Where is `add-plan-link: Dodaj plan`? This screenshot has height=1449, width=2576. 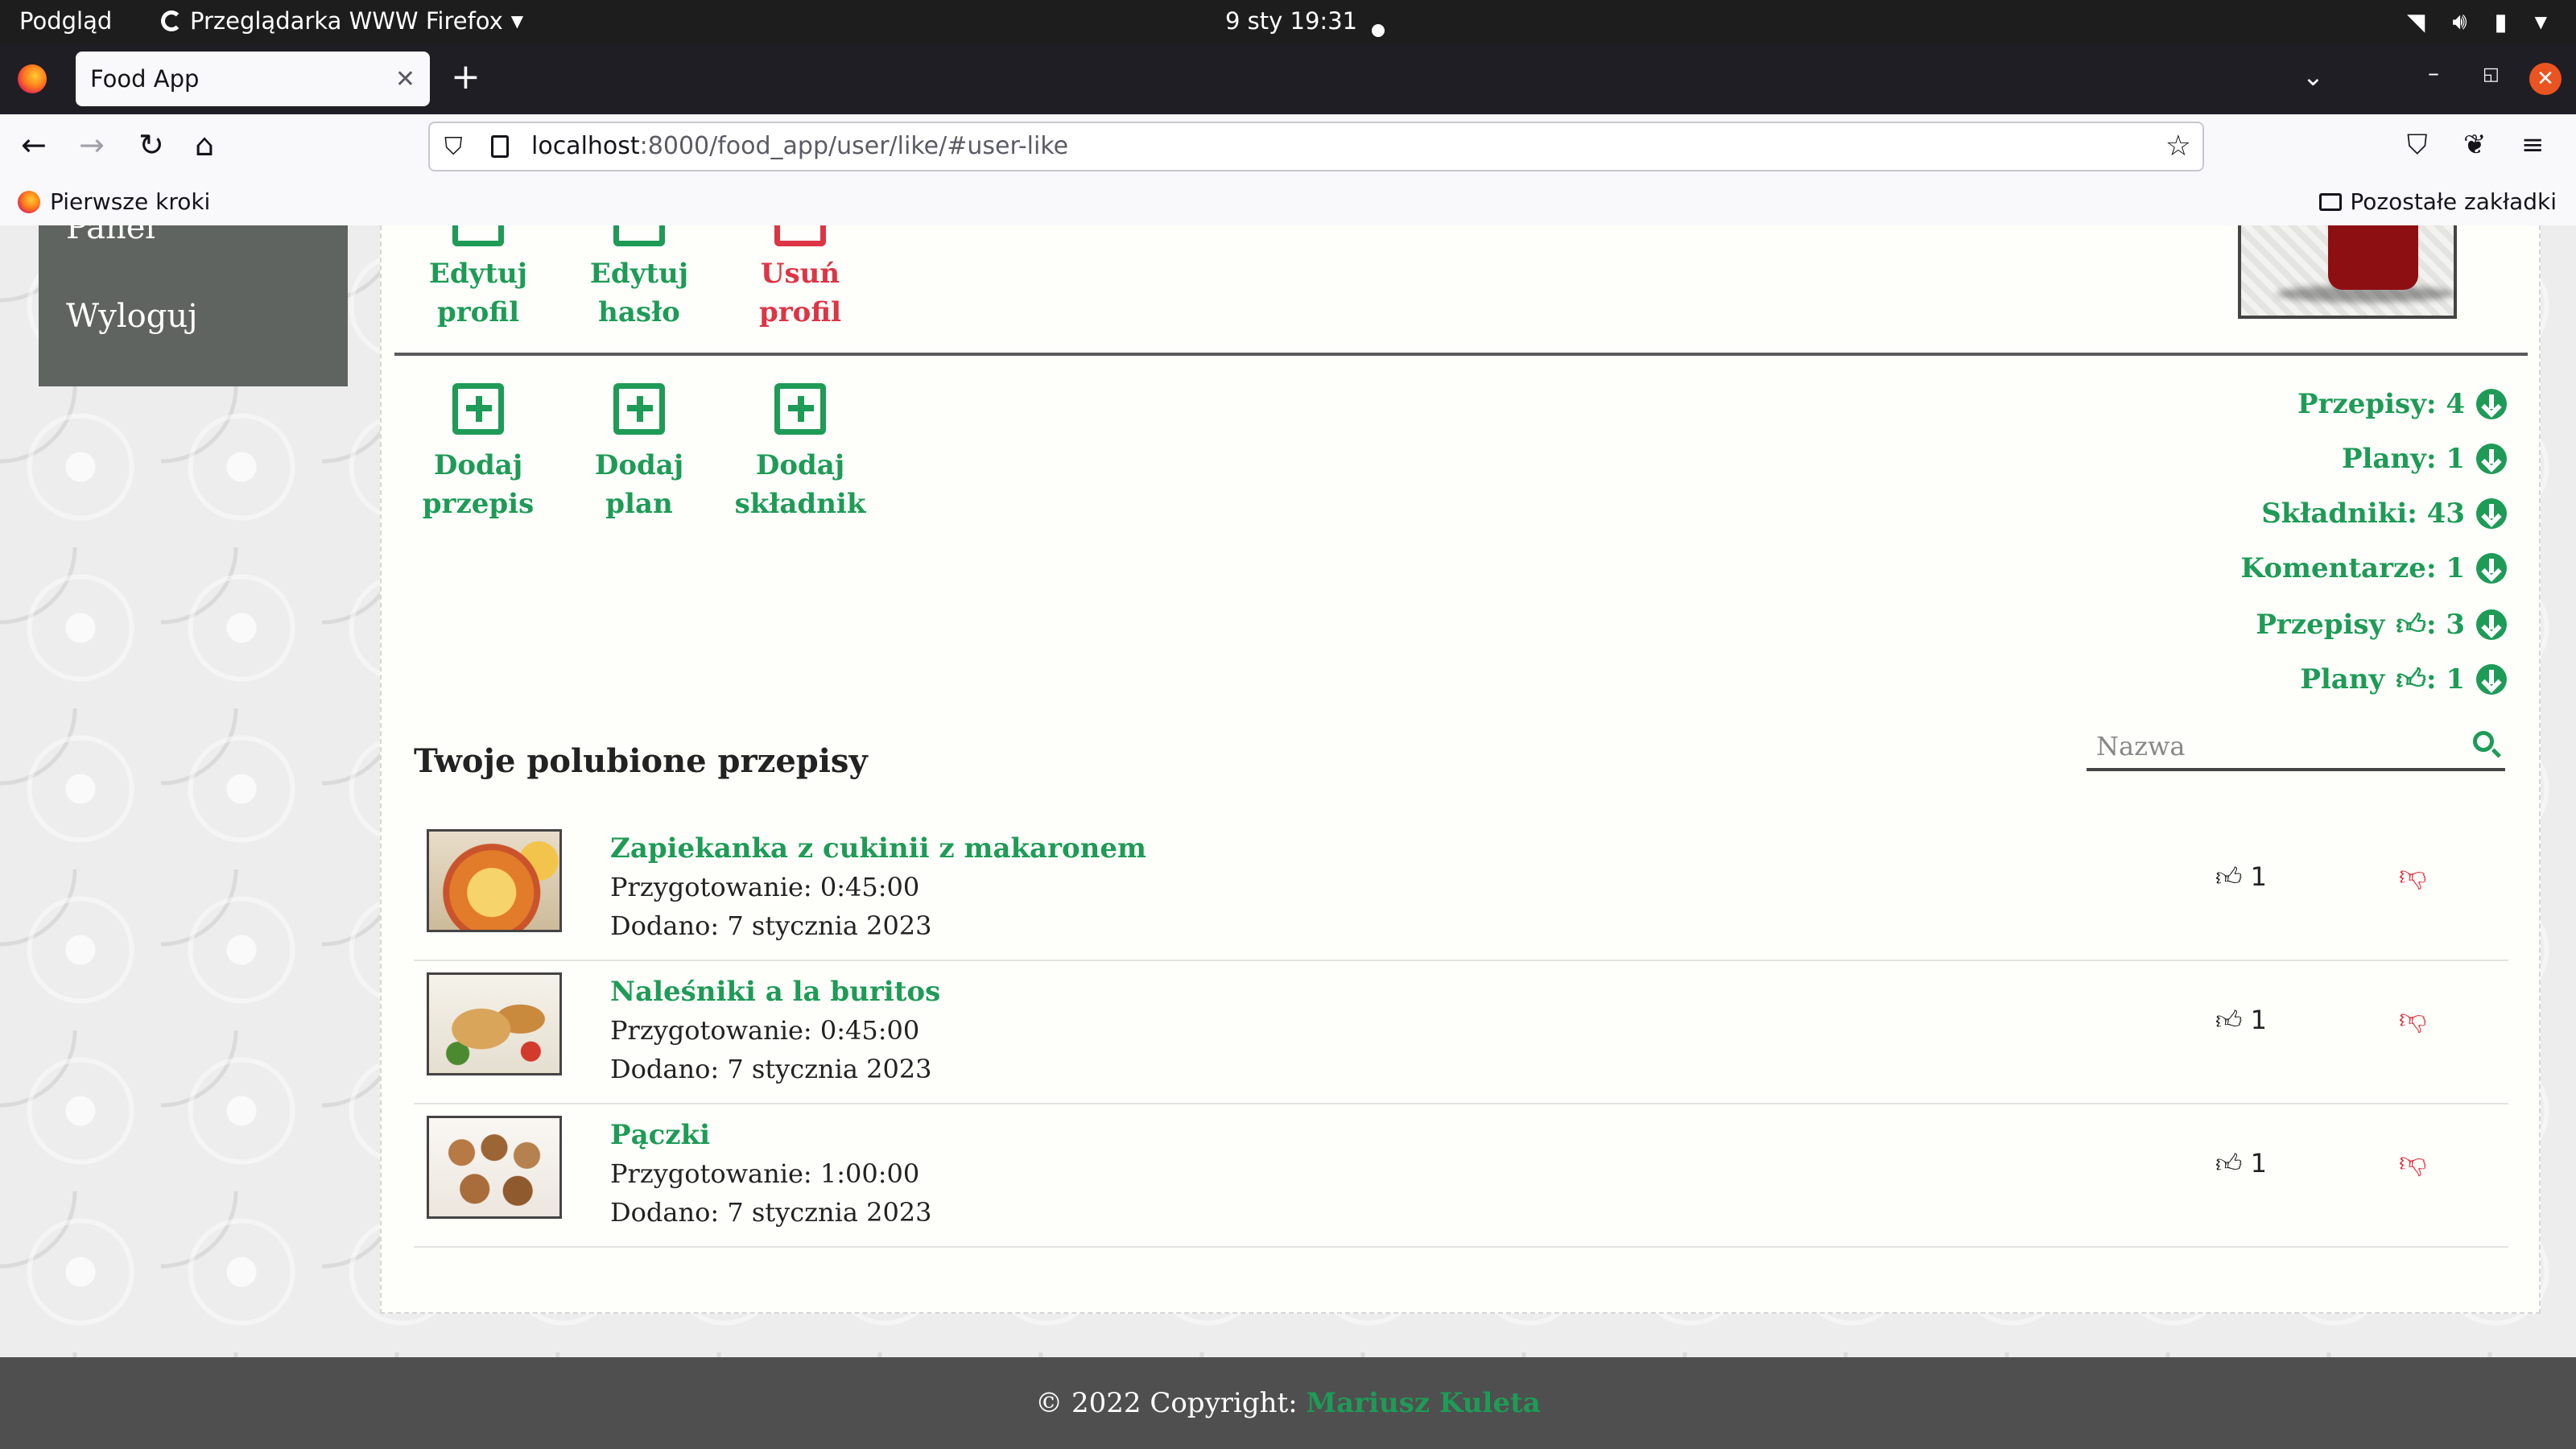 add-plan-link: Dodaj plan is located at coordinates (639, 453).